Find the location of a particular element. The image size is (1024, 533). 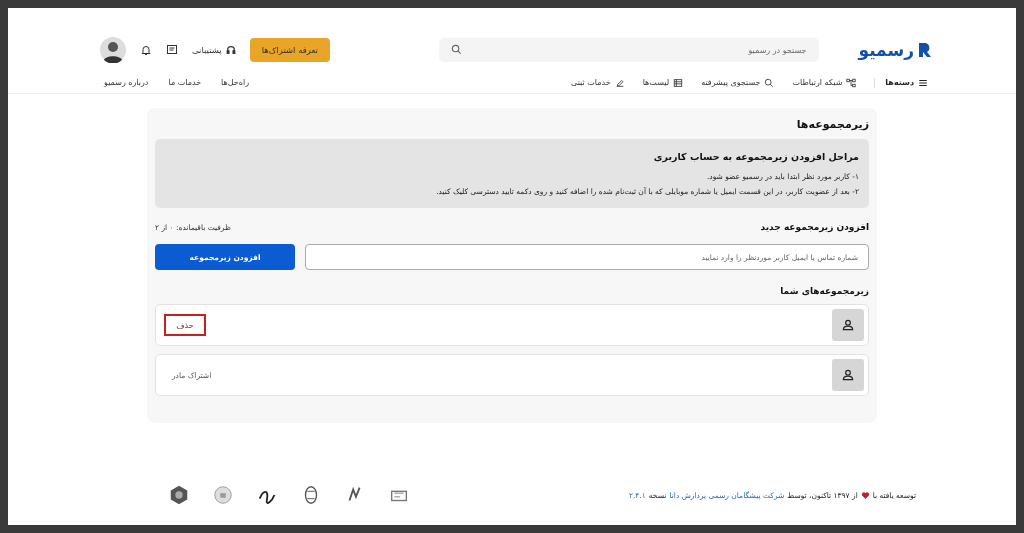

search-field: جستجو در رسمیو is located at coordinates (628, 50).